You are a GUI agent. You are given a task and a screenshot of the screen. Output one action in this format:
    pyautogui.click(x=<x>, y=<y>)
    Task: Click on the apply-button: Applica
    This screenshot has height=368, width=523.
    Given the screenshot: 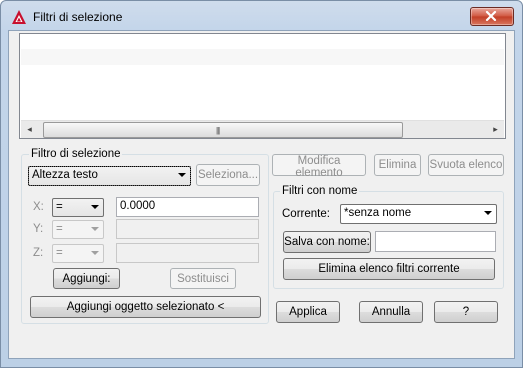 What is the action you would take?
    pyautogui.click(x=308, y=312)
    